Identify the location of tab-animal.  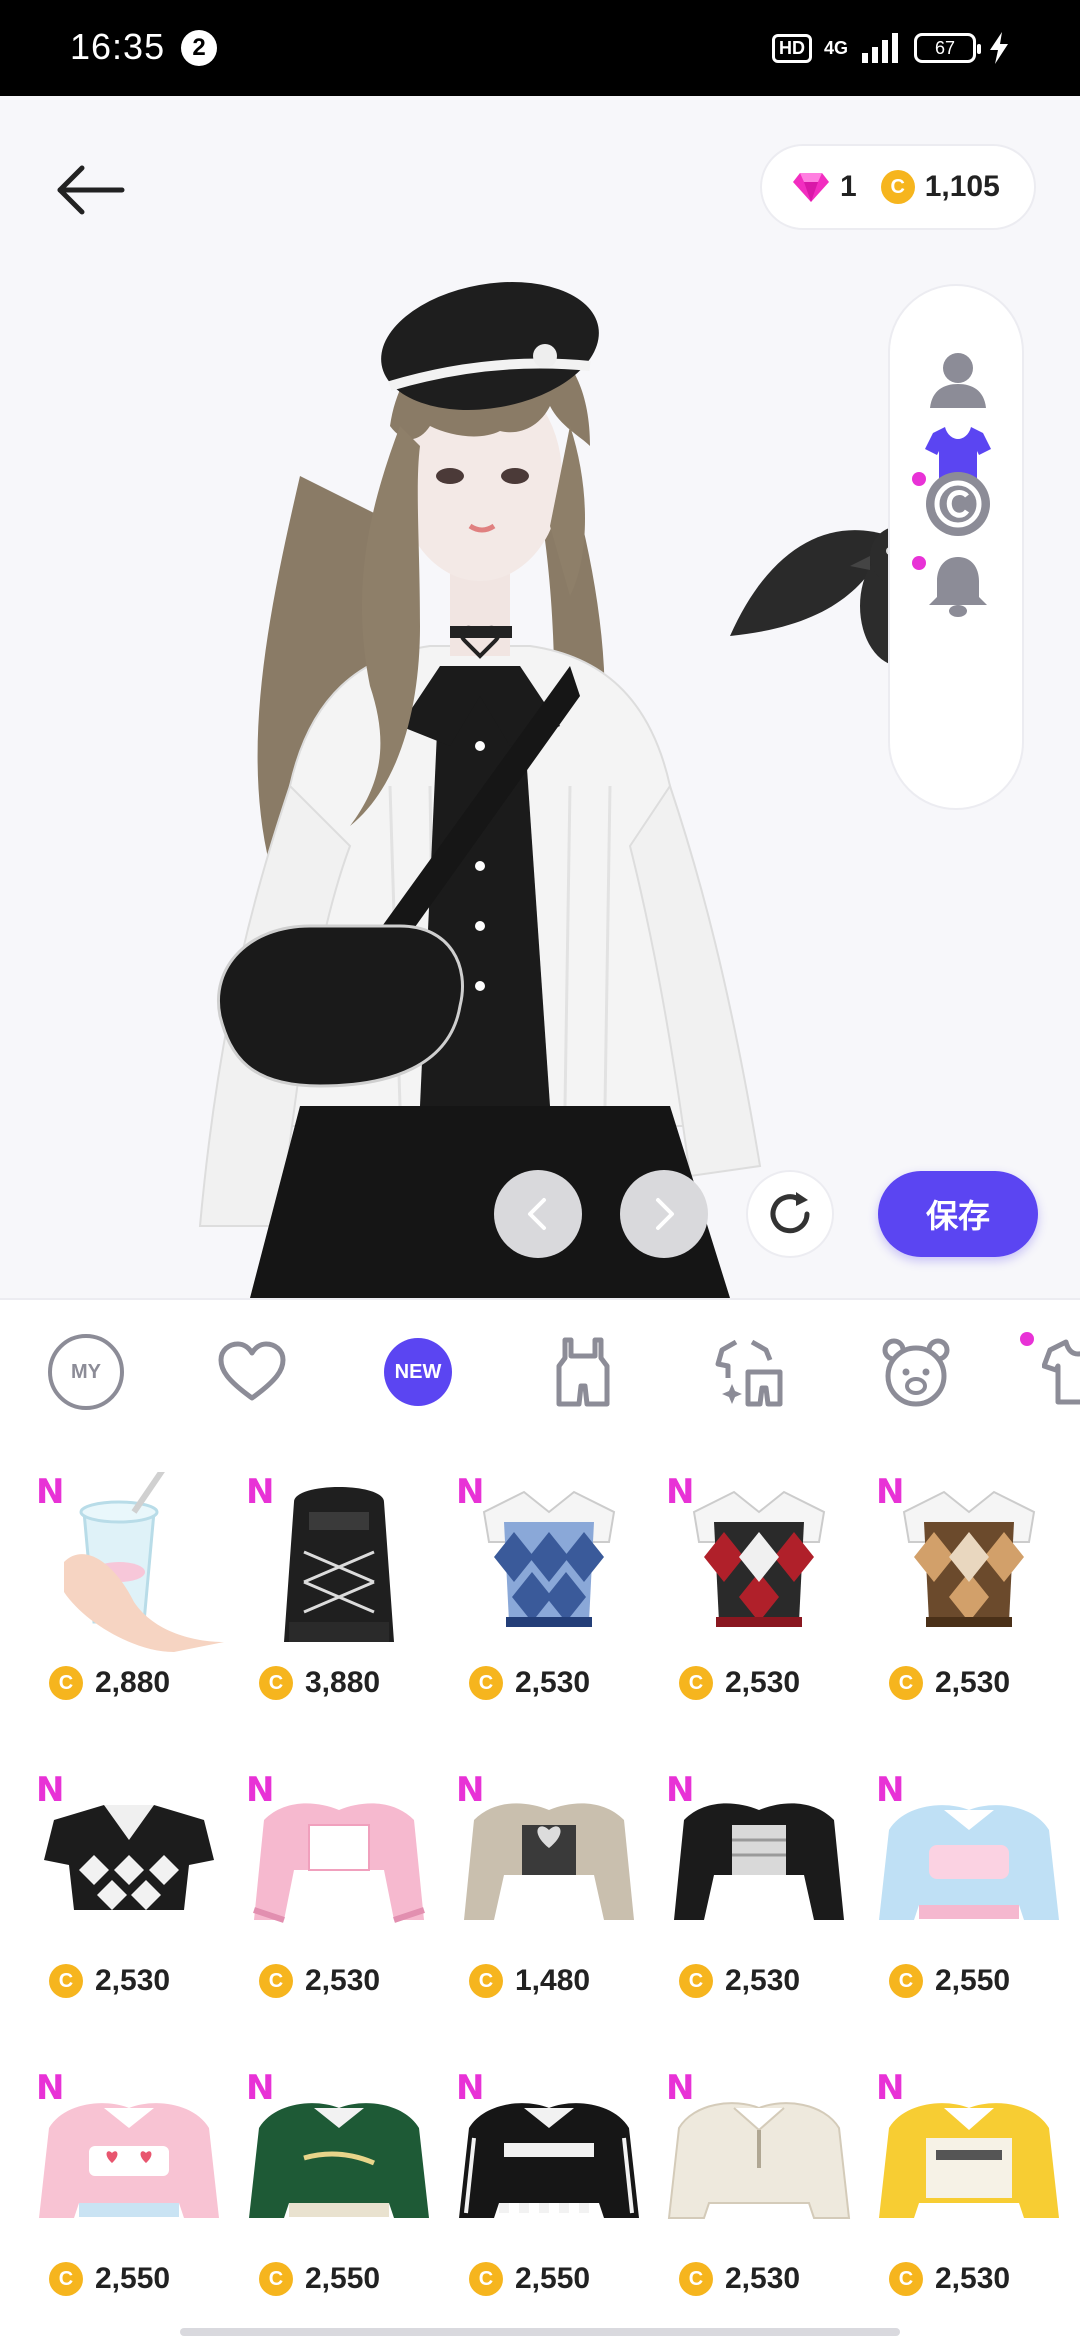
(916, 1372).